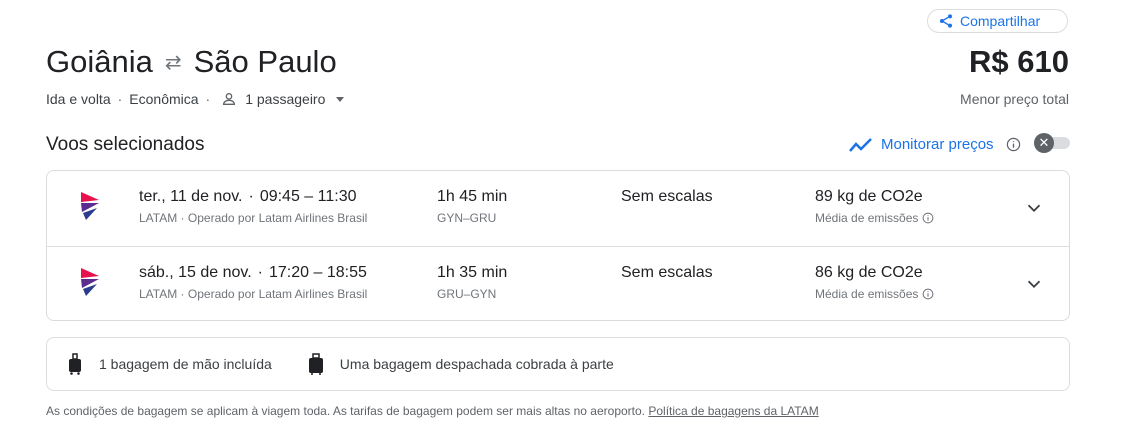  Describe the element at coordinates (467, 294) in the screenshot. I see `flight-route: GRU–GYN` at that location.